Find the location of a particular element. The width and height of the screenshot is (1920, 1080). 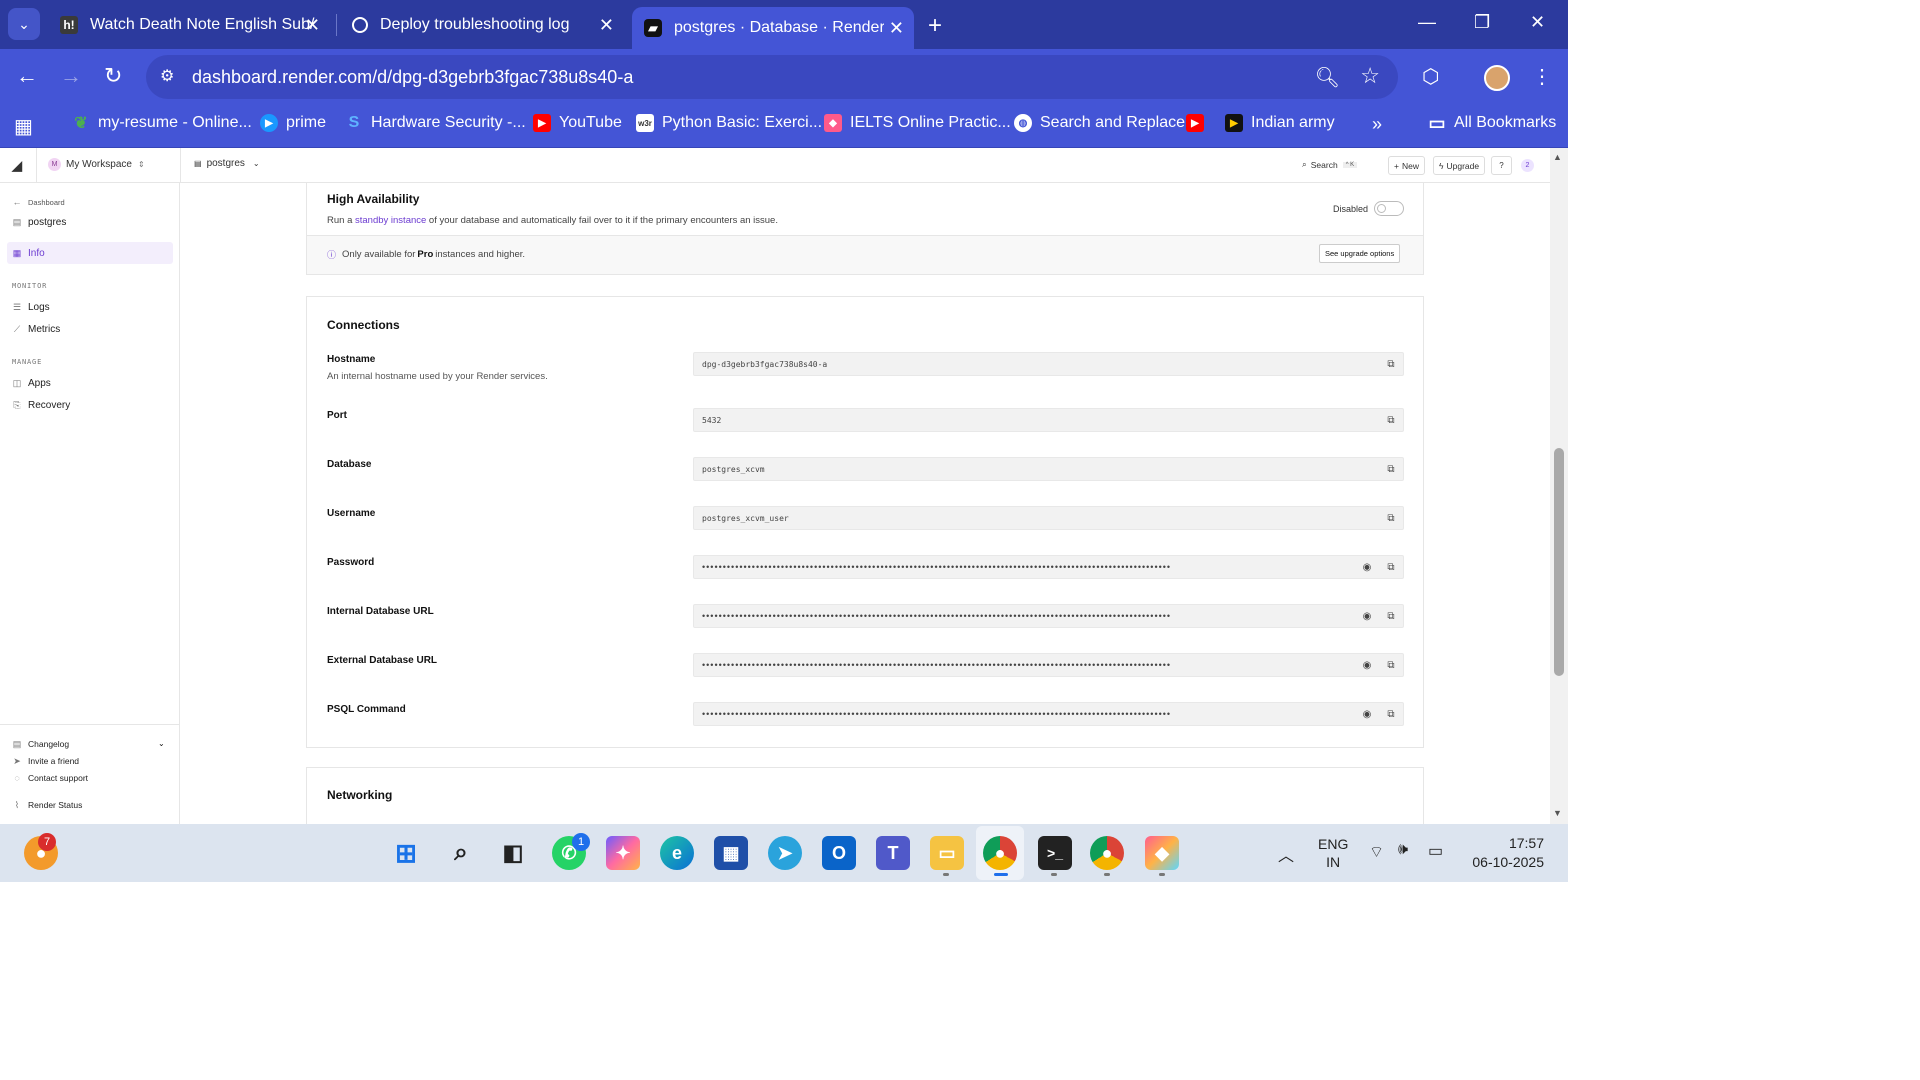

clock: 17:57 06-10-2025 is located at coordinates (1505, 853).